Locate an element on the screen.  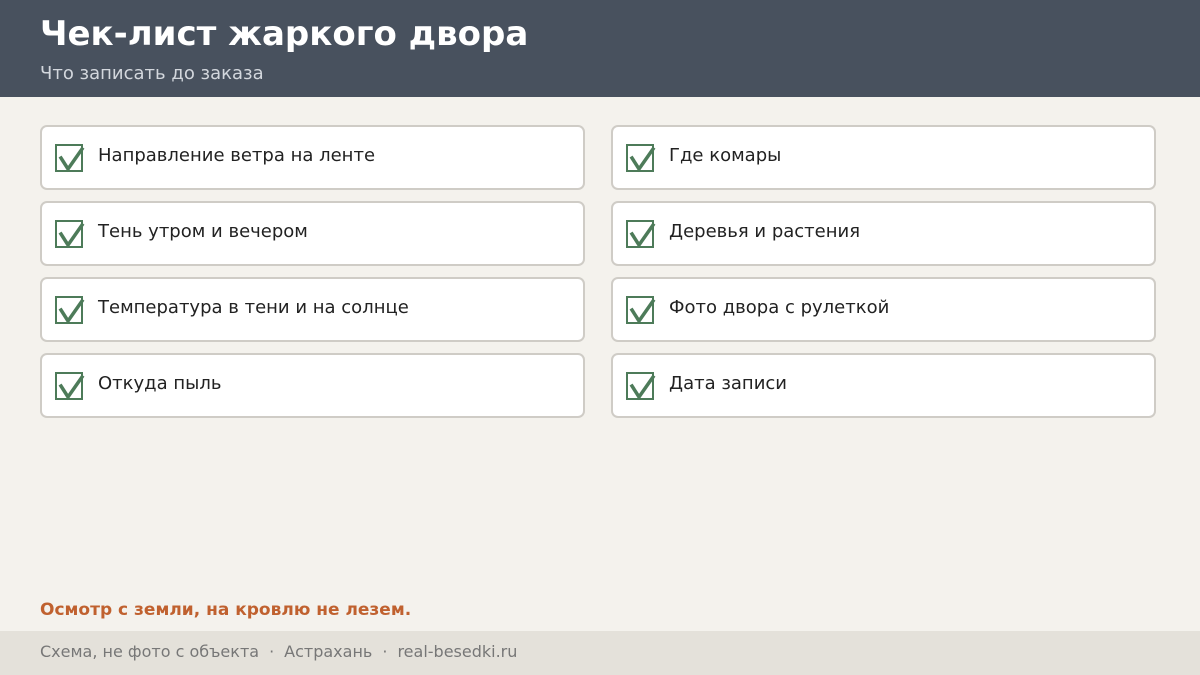
checklist-item-label: Дата записи is located at coordinates (728, 383).